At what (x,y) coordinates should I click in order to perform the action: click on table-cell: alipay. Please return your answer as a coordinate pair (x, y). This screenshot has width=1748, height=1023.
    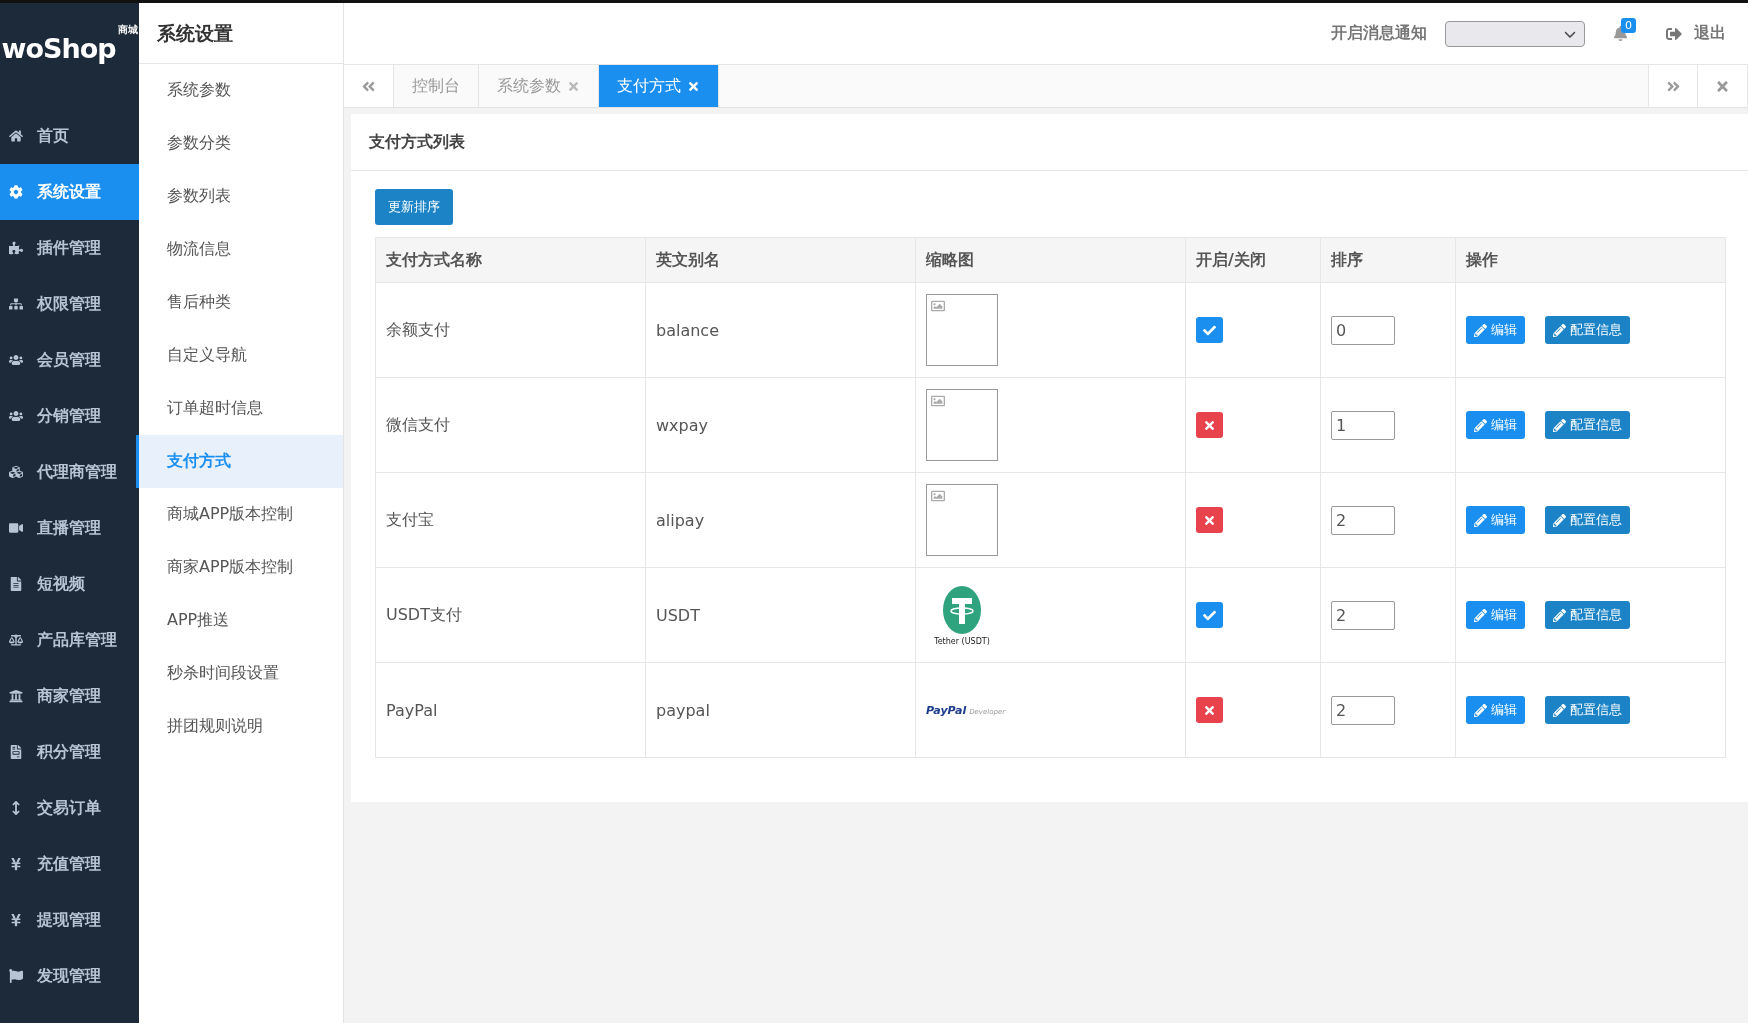
    Looking at the image, I should click on (780, 520).